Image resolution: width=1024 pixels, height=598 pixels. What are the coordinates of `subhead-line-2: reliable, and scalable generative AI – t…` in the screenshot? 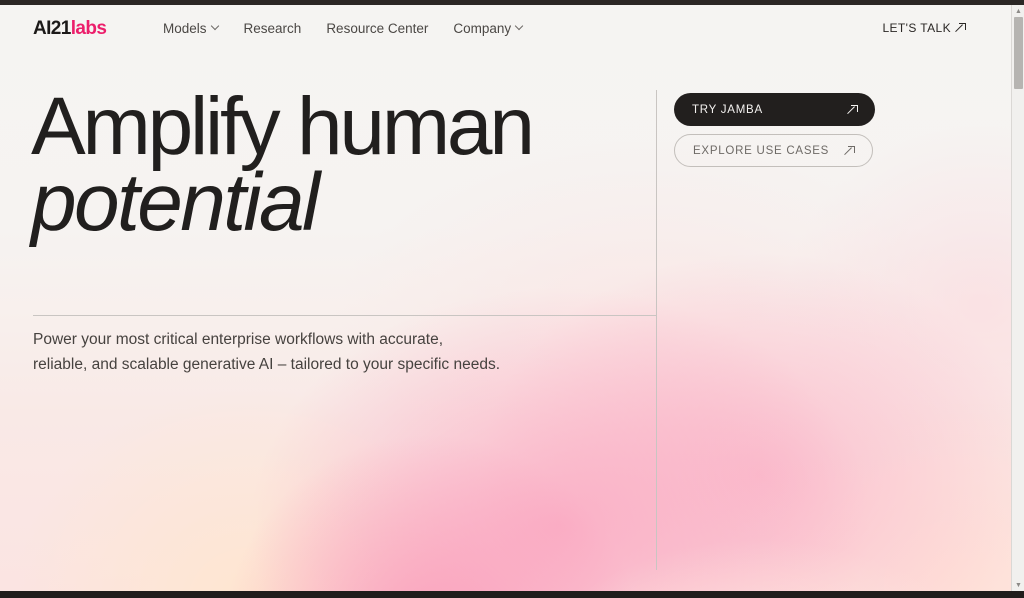 It's located at (267, 365).